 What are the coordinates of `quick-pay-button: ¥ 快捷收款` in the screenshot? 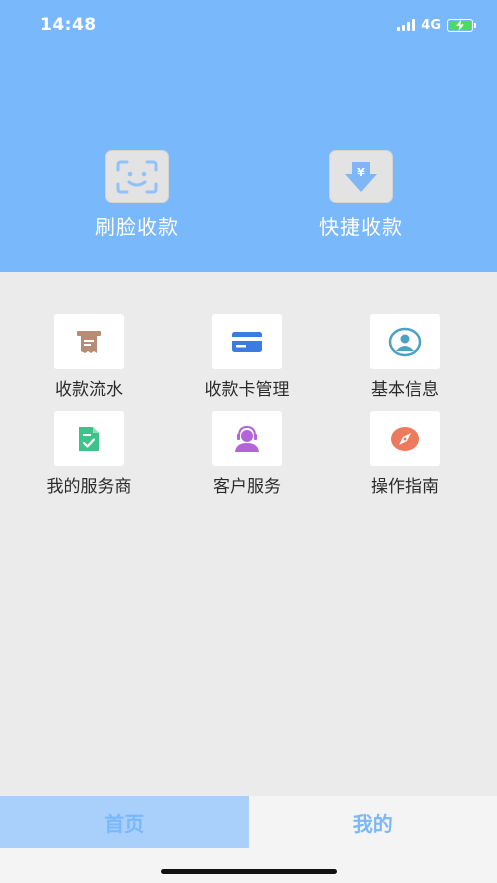 It's located at (361, 195).